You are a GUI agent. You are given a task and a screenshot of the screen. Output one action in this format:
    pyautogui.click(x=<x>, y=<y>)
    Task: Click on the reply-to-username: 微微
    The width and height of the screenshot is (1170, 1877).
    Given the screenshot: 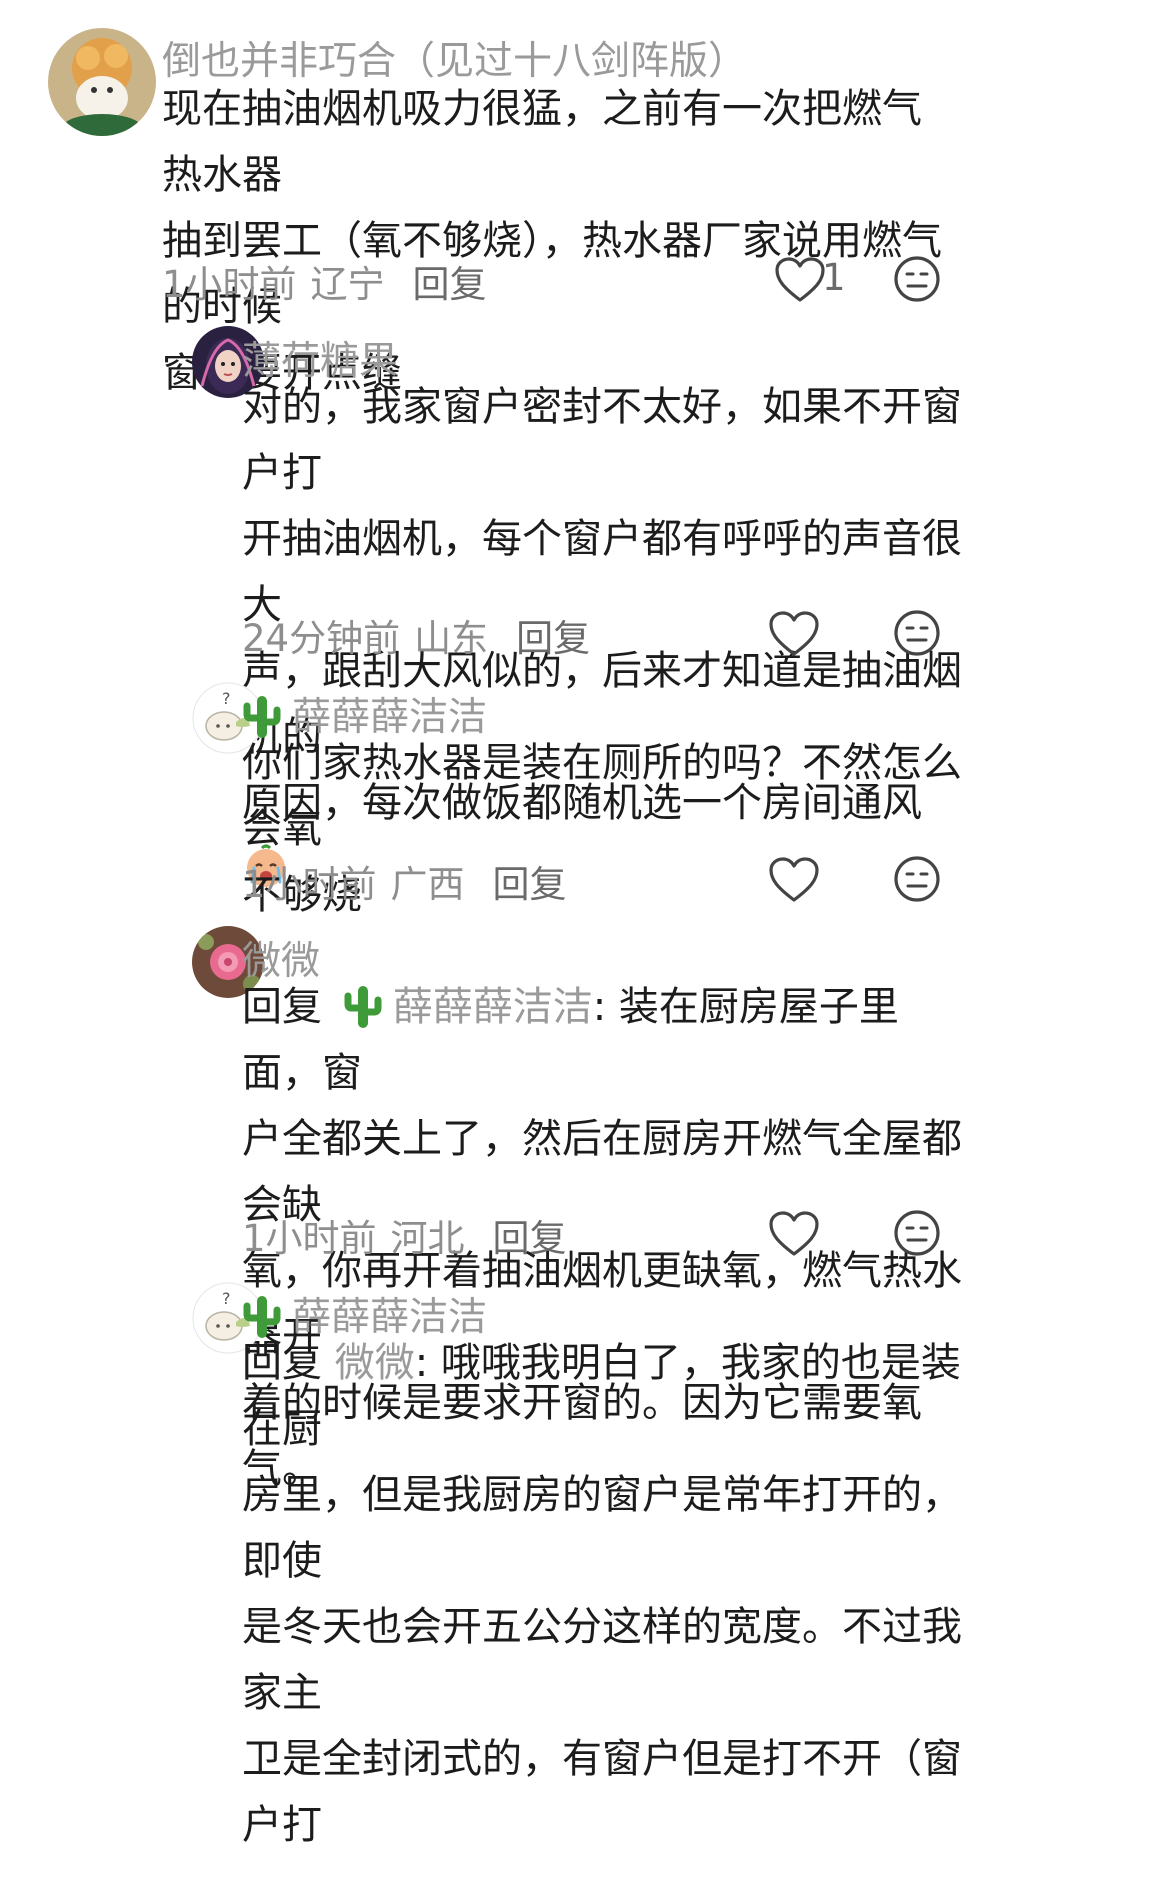 What is the action you would take?
    pyautogui.click(x=375, y=1363)
    